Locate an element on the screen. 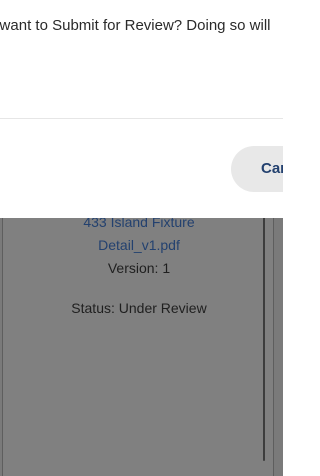  document-name-line-2: Detail_v1.pdf is located at coordinates (139, 245).